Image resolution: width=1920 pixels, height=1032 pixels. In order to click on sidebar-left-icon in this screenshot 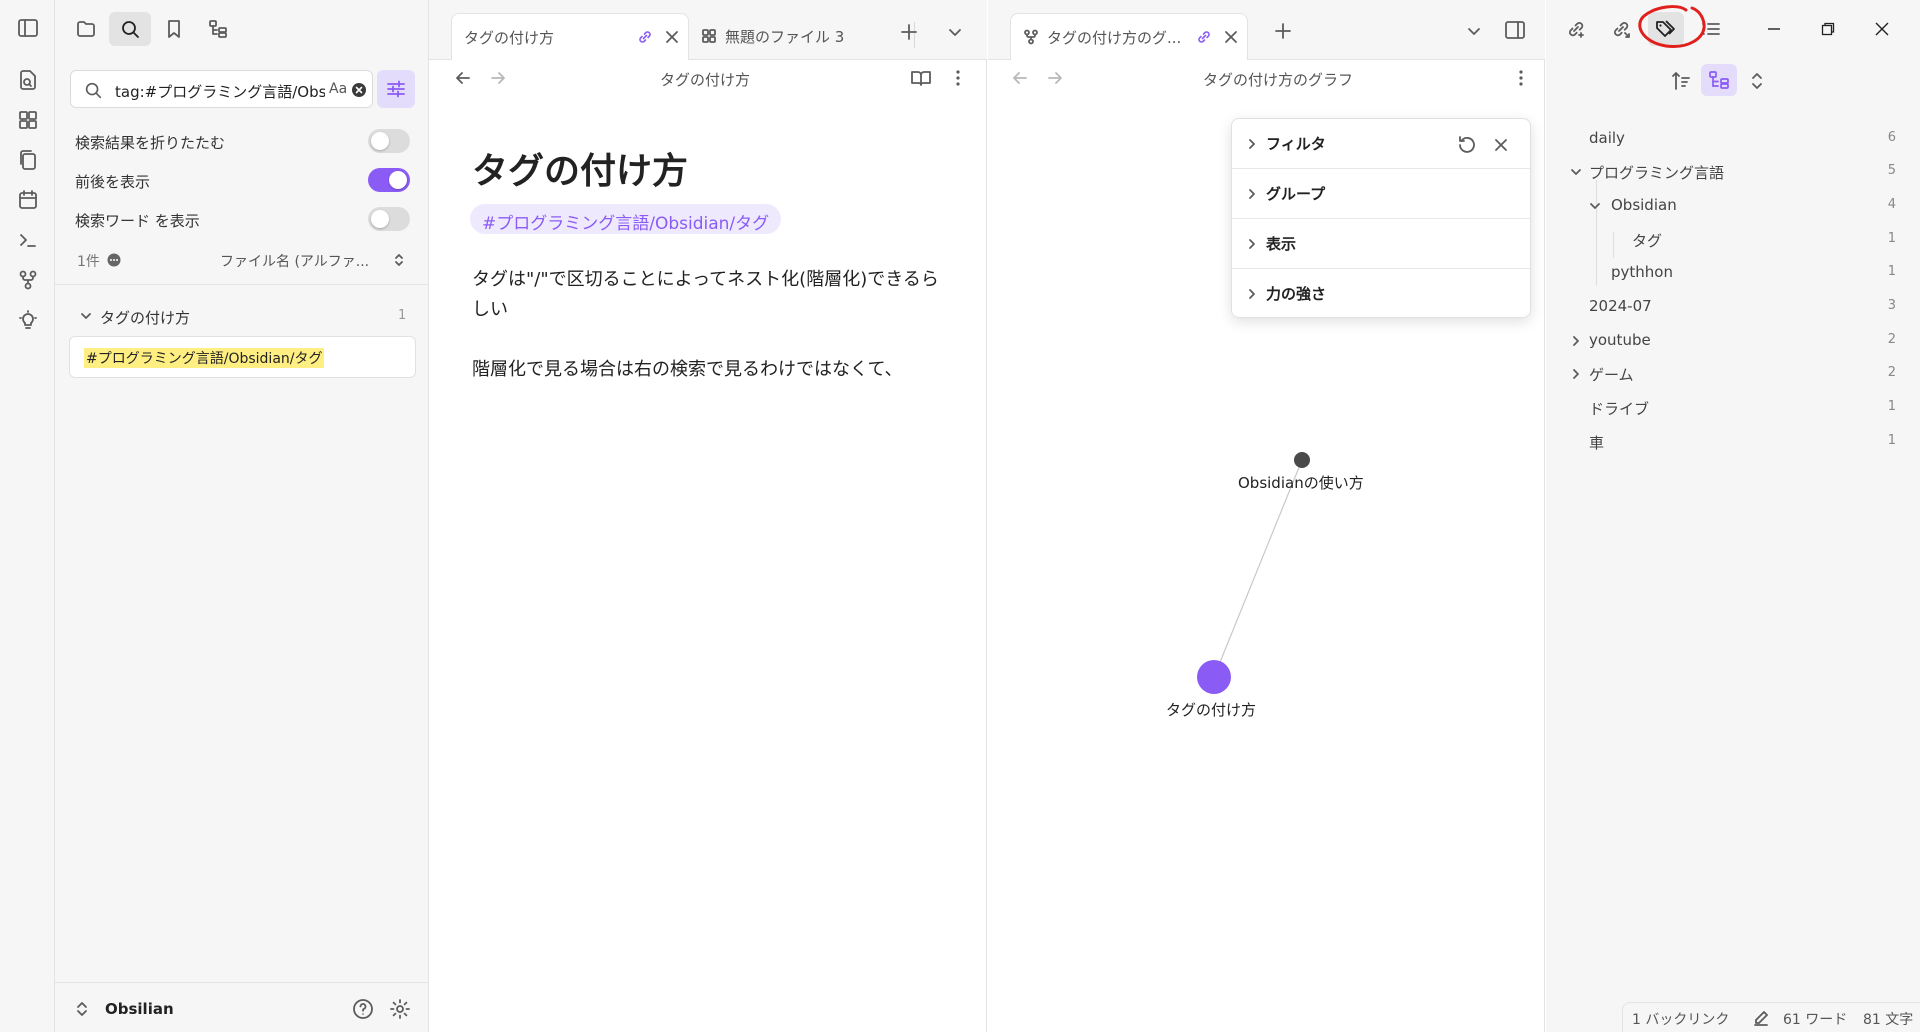, I will do `click(28, 28)`.